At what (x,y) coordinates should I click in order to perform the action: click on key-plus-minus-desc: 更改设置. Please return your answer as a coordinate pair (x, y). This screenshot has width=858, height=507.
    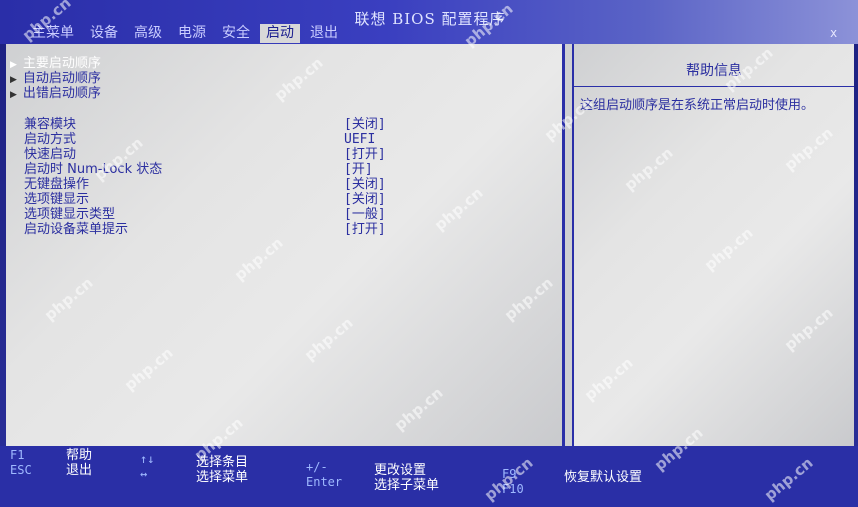
    Looking at the image, I should click on (400, 470).